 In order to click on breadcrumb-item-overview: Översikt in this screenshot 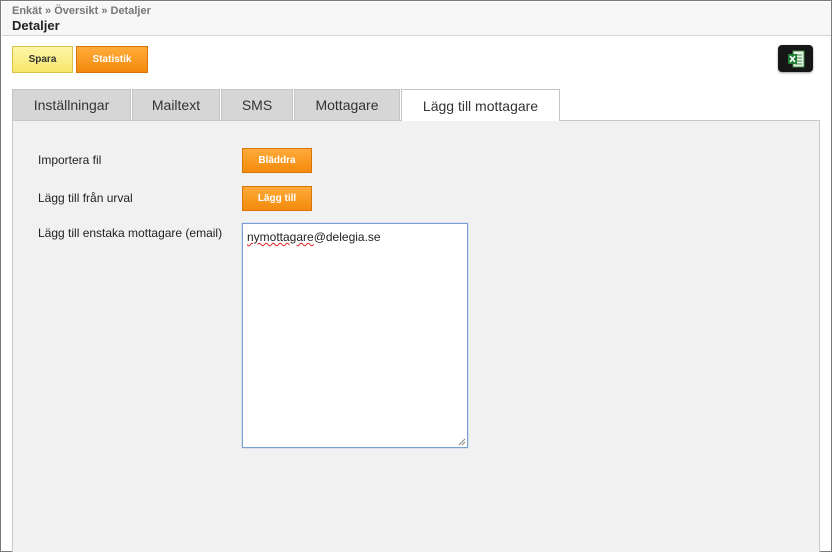, I will do `click(76, 11)`.